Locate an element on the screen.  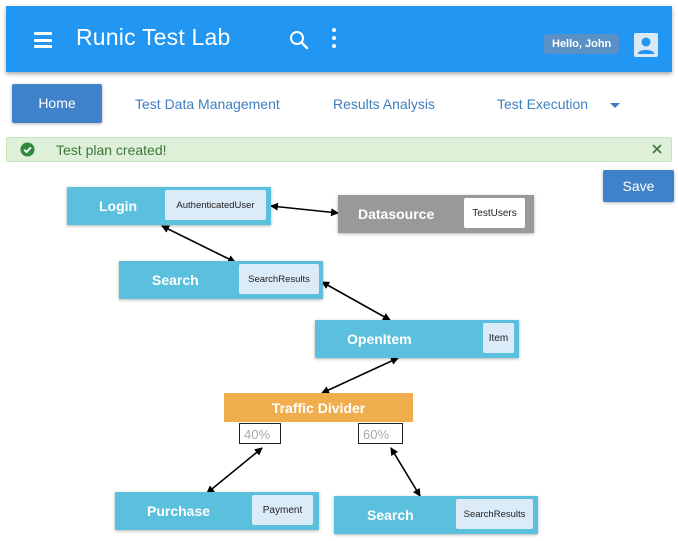
edge-login-datasource is located at coordinates (304, 209).